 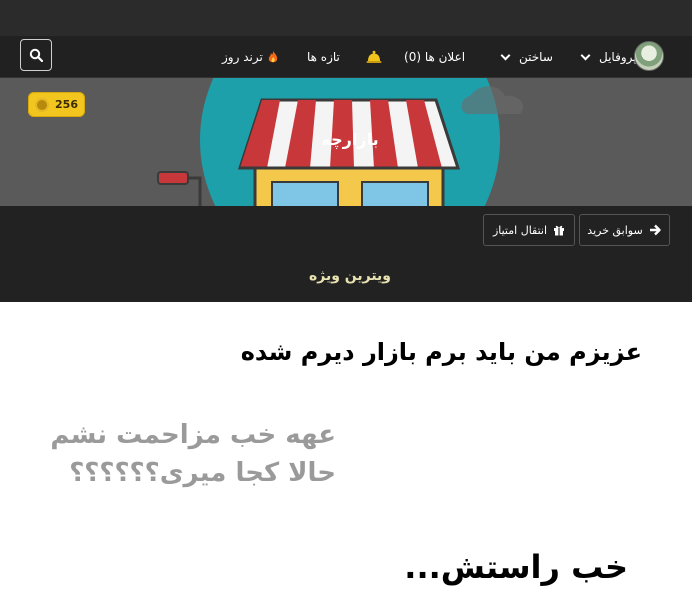 I want to click on avatar, so click(x=649, y=56).